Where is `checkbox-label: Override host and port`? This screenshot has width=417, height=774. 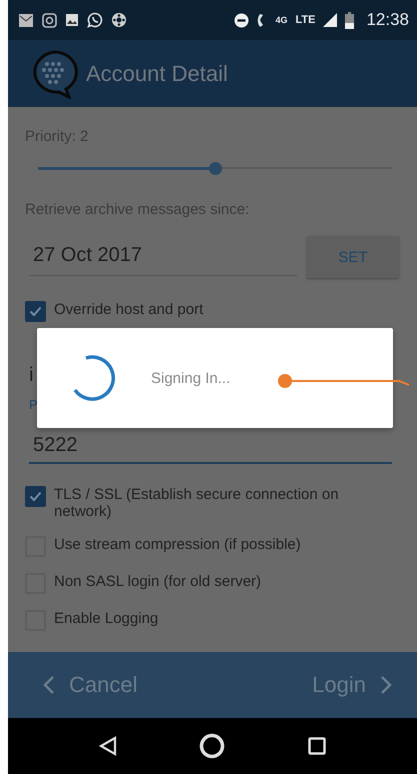
checkbox-label: Override host and port is located at coordinates (129, 309).